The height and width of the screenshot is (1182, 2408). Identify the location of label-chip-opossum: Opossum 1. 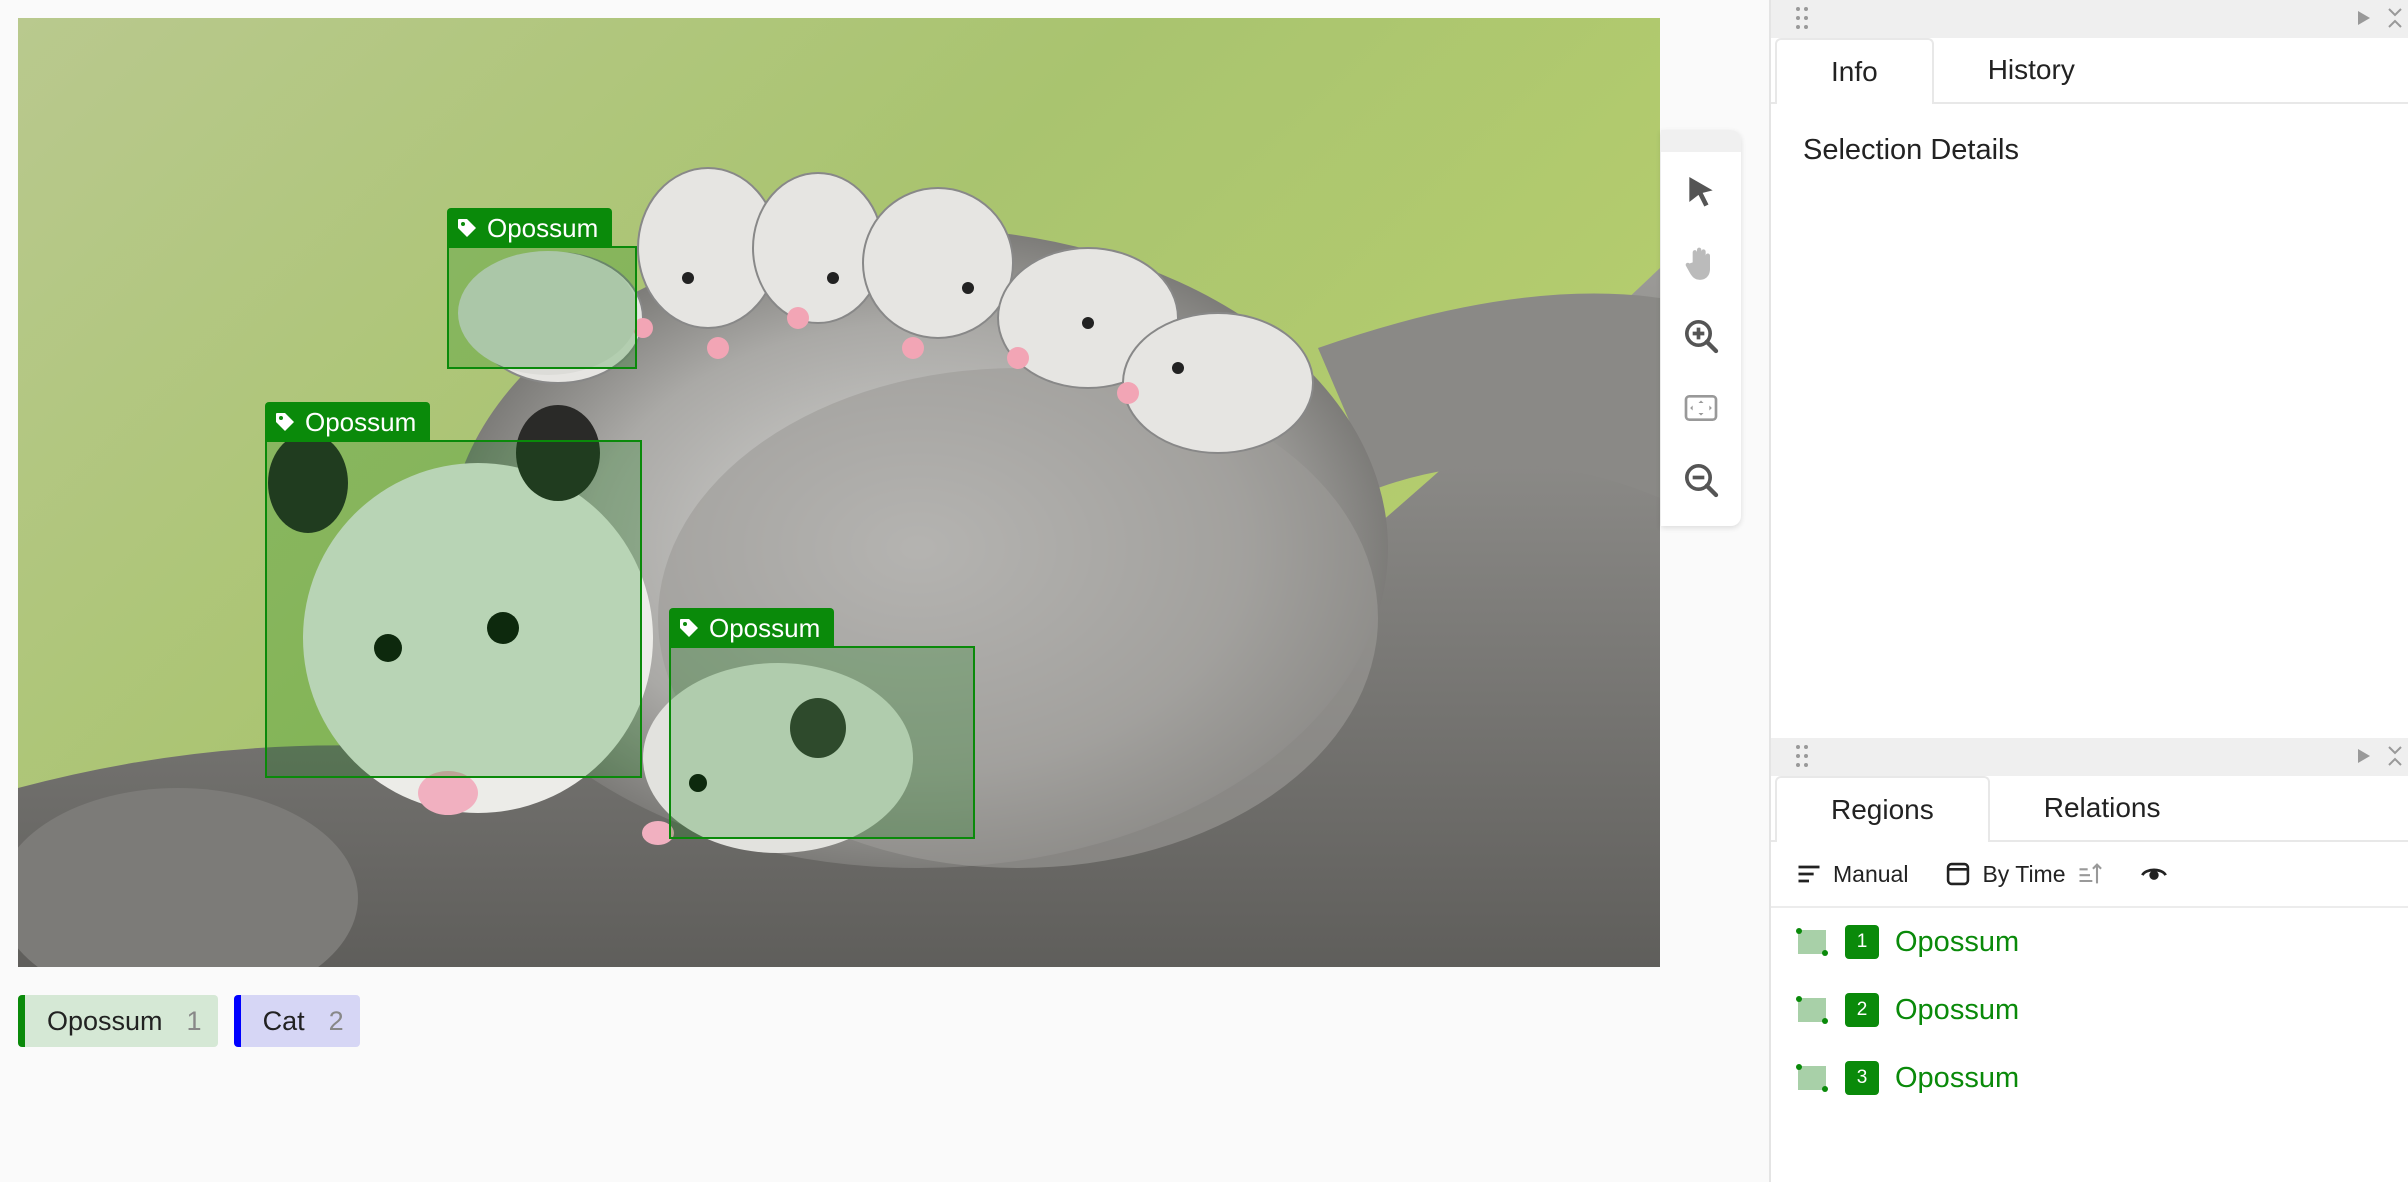
(118, 1021).